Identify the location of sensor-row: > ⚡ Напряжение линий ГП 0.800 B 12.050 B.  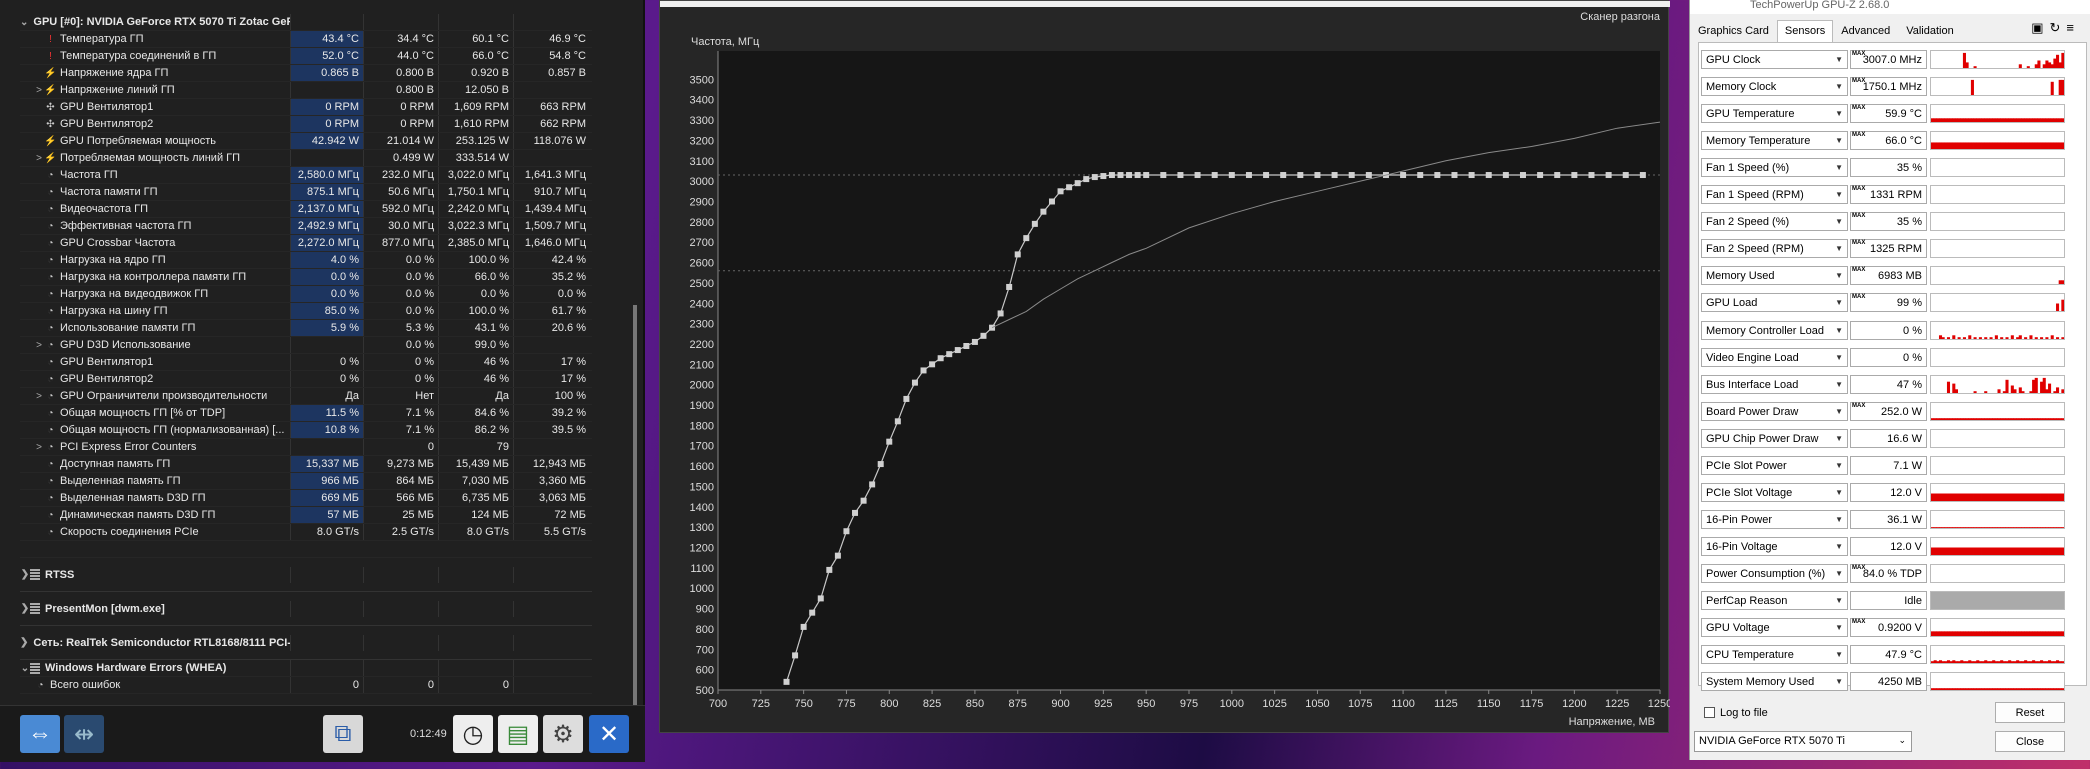
(306, 90).